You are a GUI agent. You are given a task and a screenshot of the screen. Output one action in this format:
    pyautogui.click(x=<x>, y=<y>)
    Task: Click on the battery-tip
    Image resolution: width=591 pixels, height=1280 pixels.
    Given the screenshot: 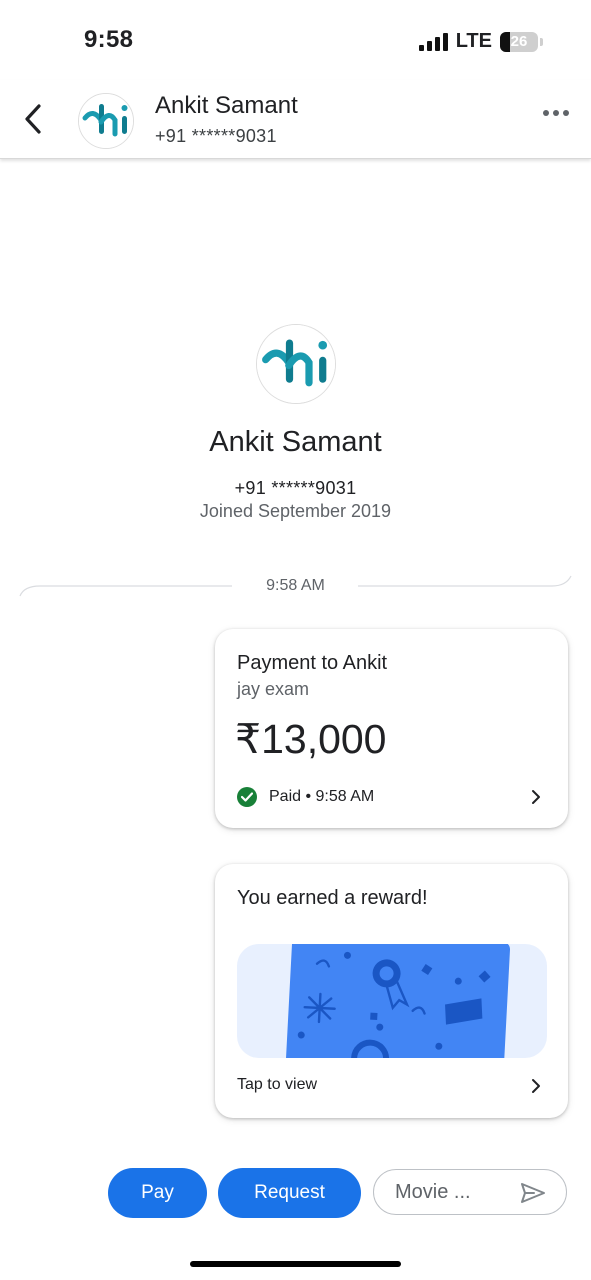 What is the action you would take?
    pyautogui.click(x=541, y=41)
    